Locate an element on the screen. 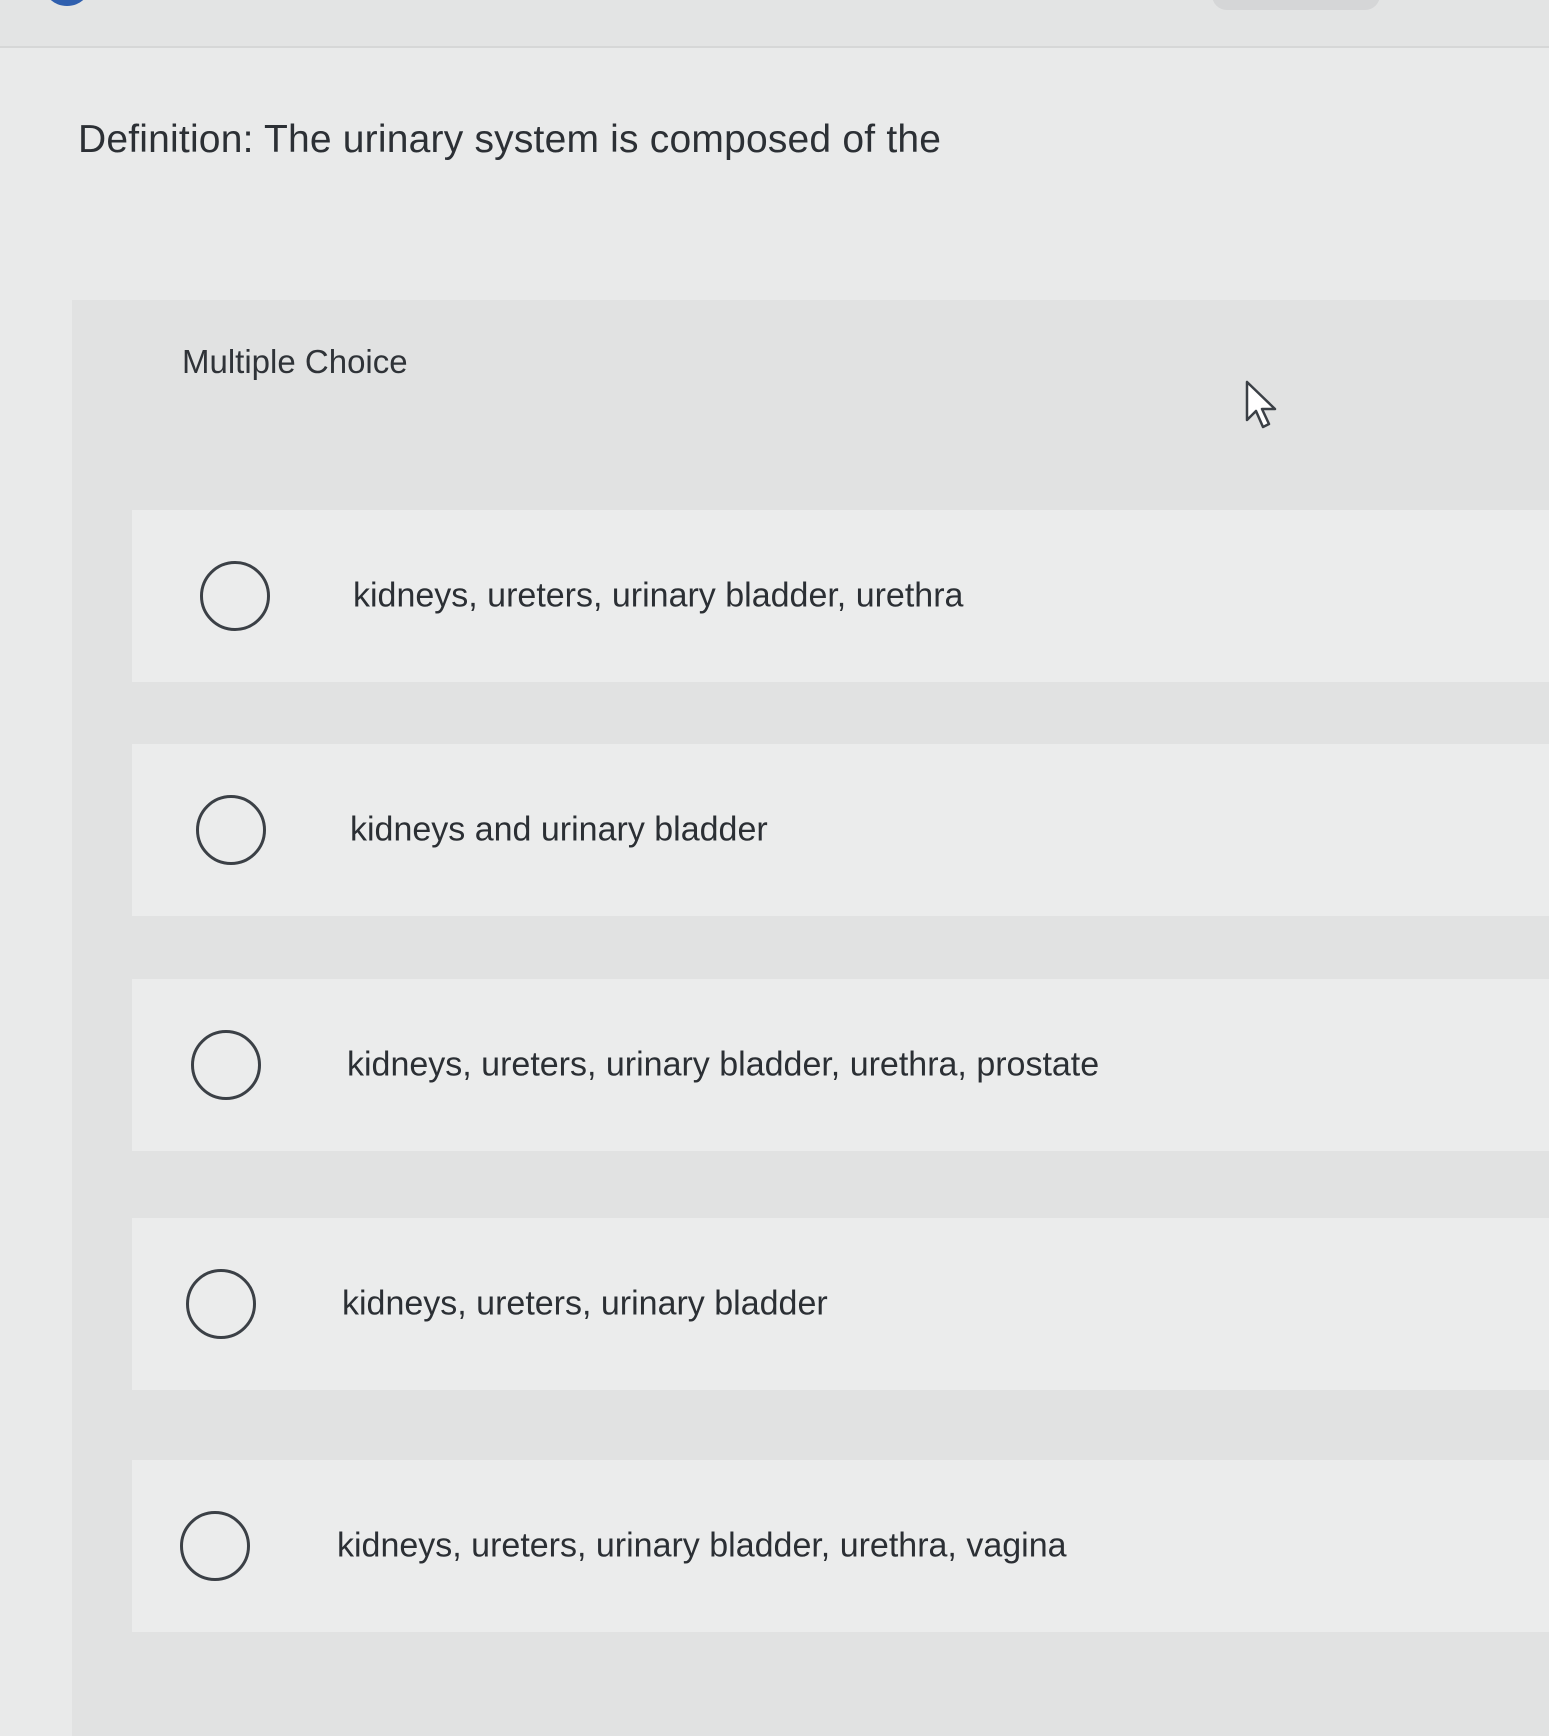 The width and height of the screenshot is (1549, 1736). question-type-label: Multiple Choice is located at coordinates (295, 361).